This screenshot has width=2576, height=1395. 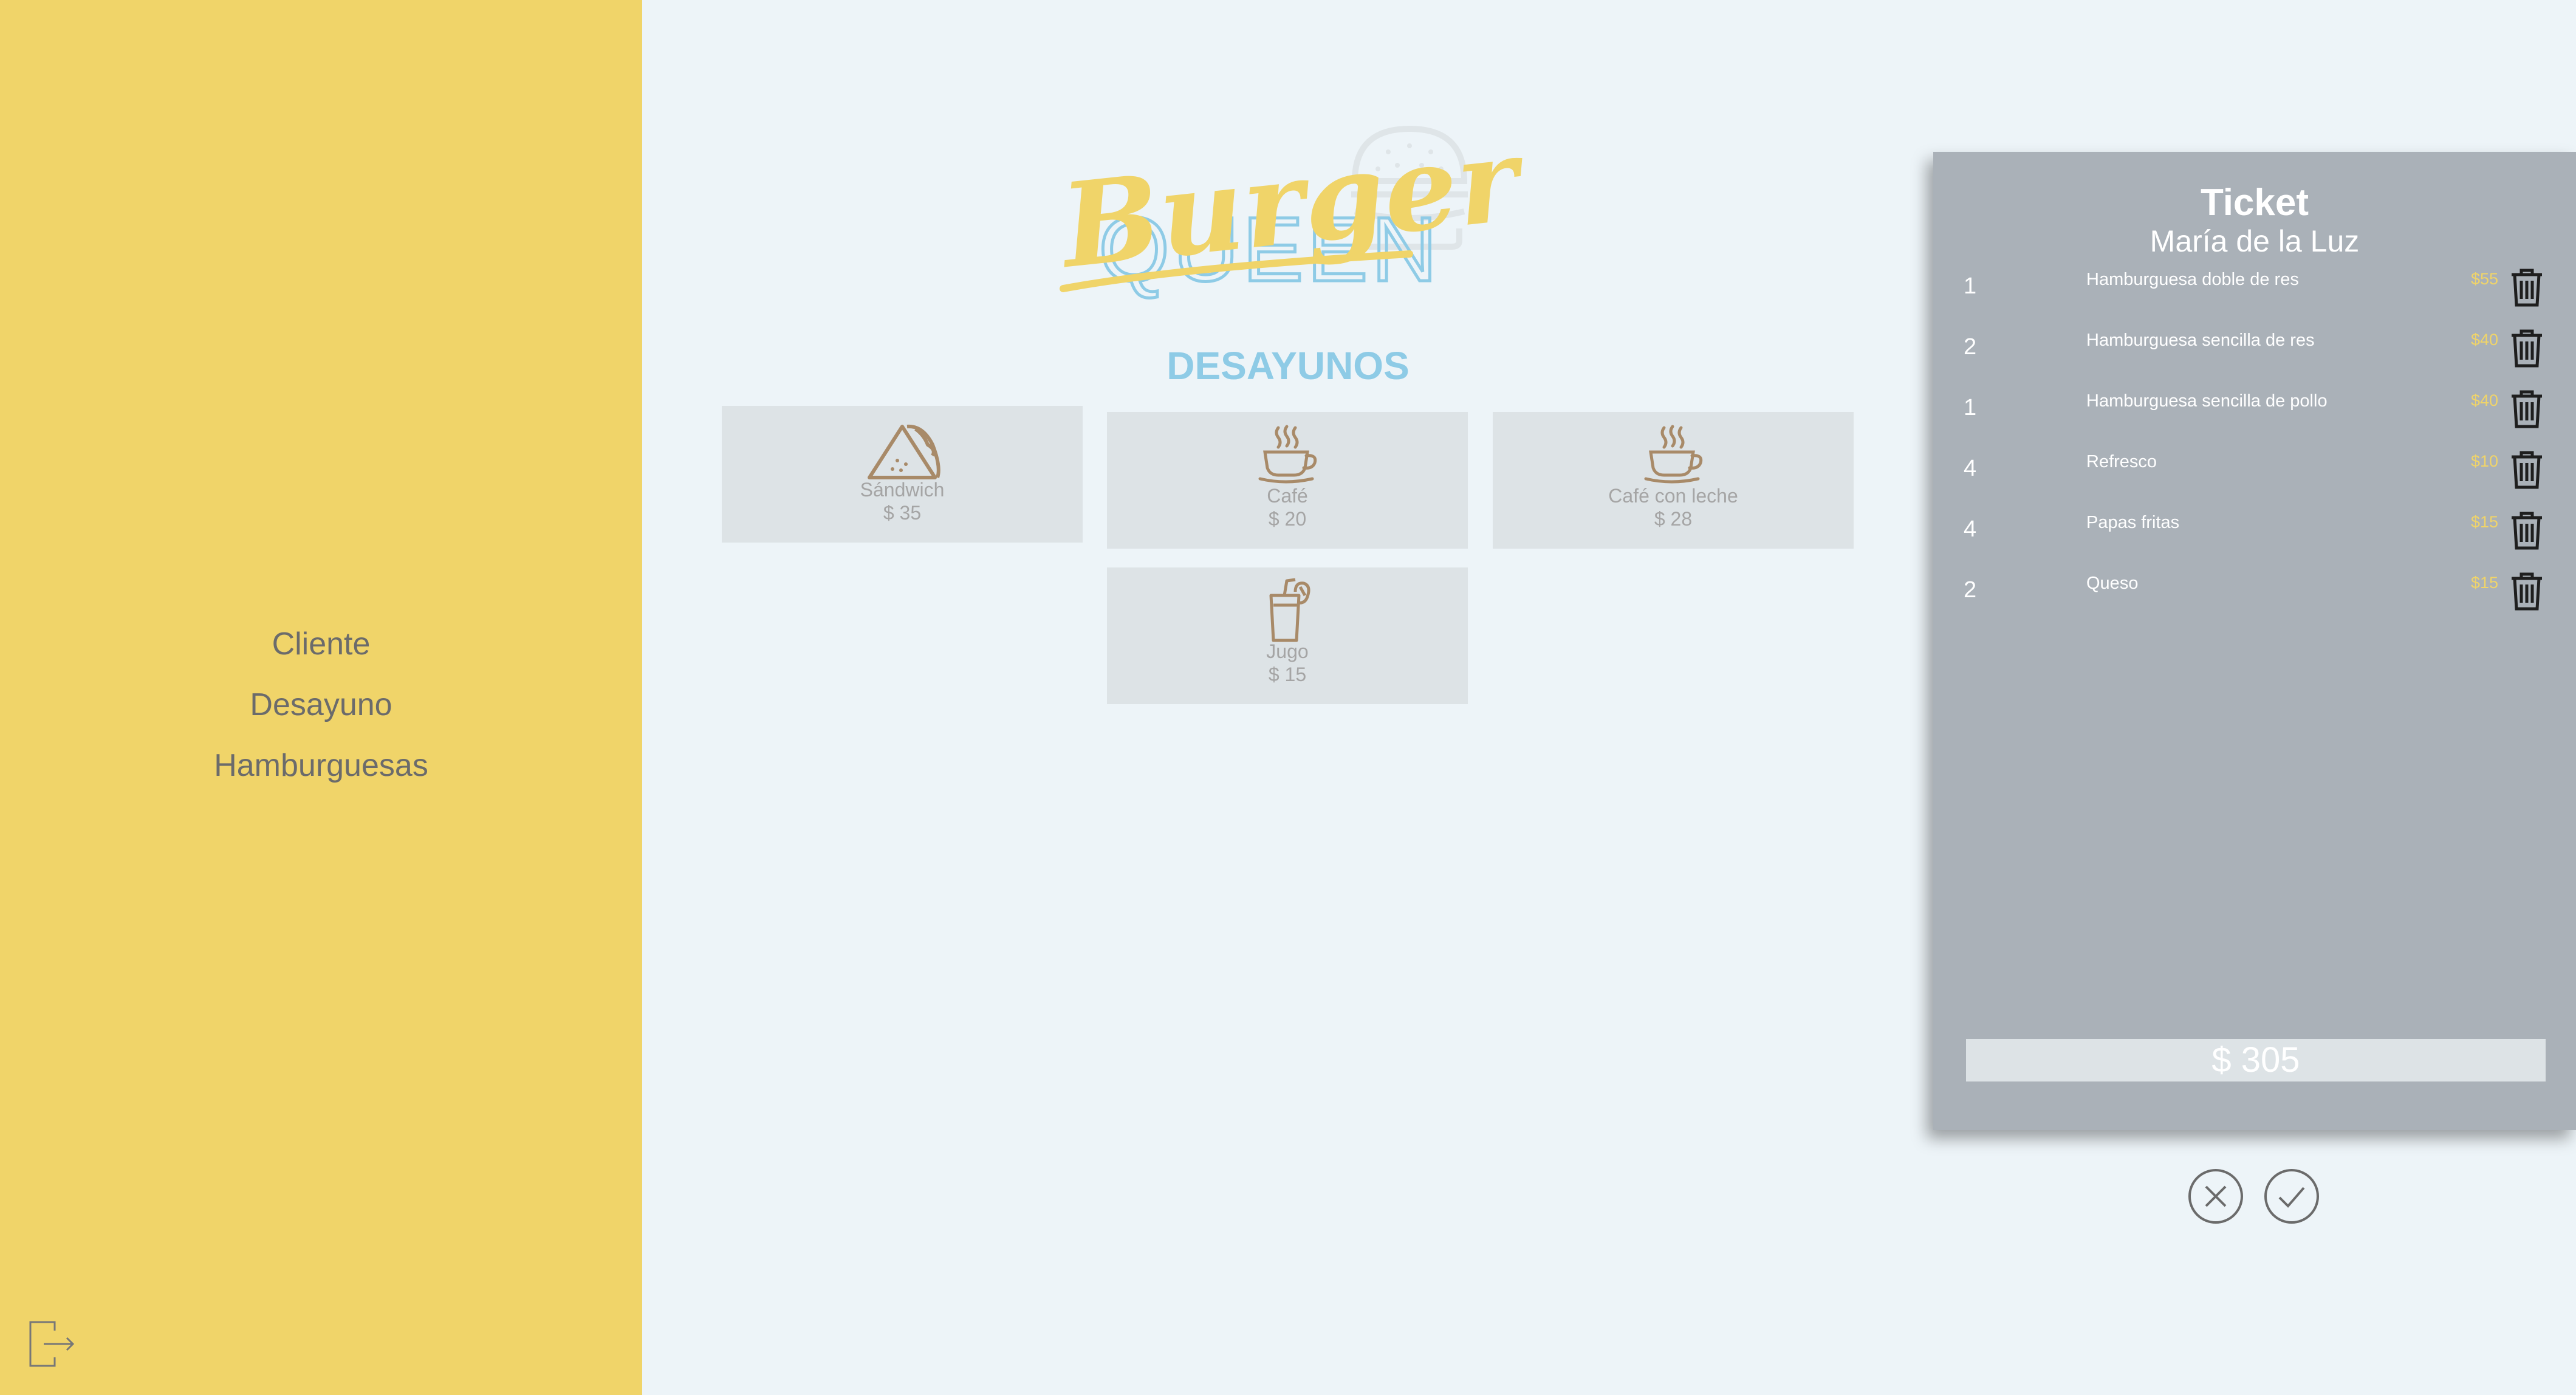 What do you see at coordinates (2256, 1060) in the screenshot?
I see `ticket-total: $ 305` at bounding box center [2256, 1060].